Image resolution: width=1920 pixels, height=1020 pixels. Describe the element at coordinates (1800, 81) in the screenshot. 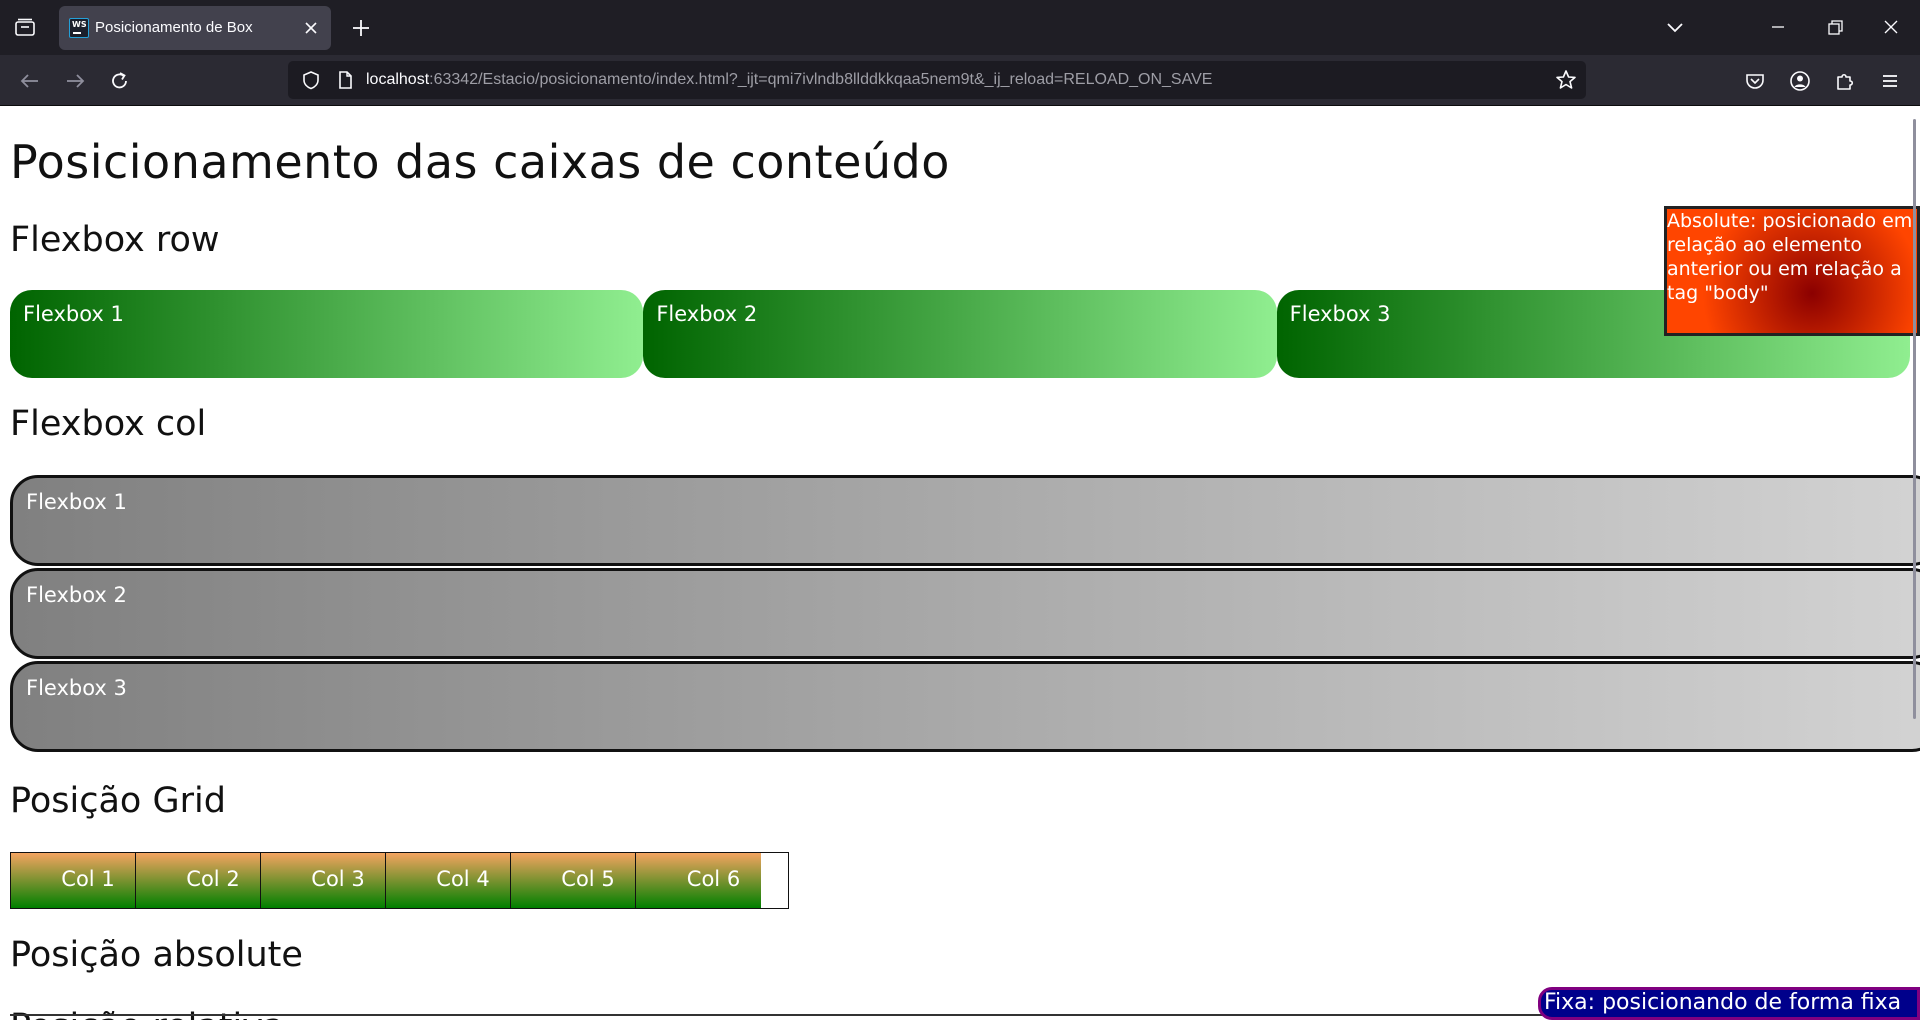

I see `account-icon` at that location.